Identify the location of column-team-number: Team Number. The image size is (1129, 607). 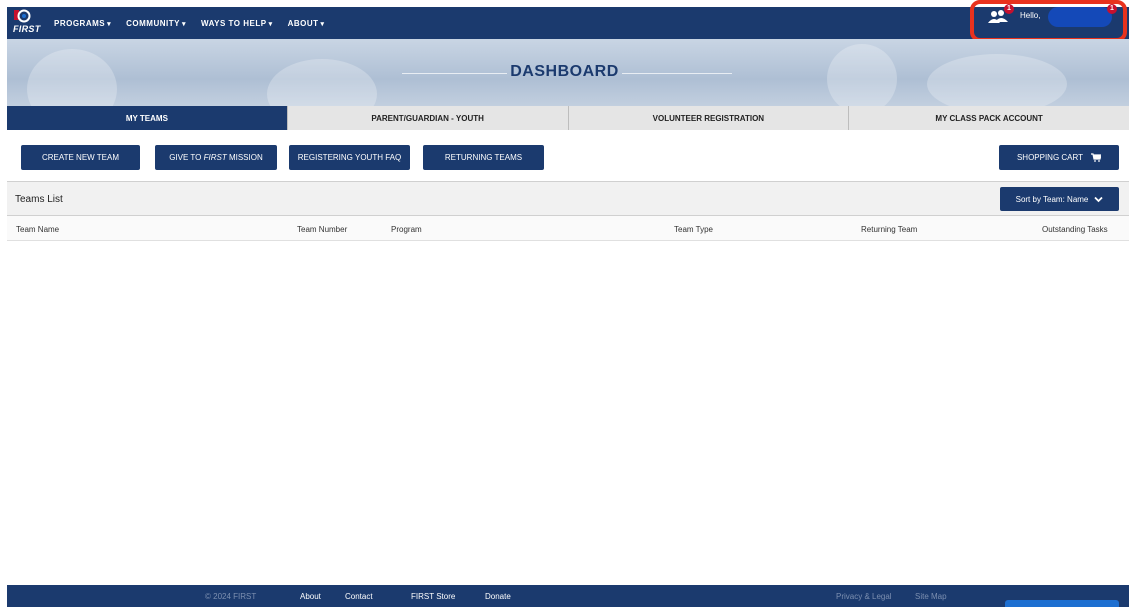
(322, 229).